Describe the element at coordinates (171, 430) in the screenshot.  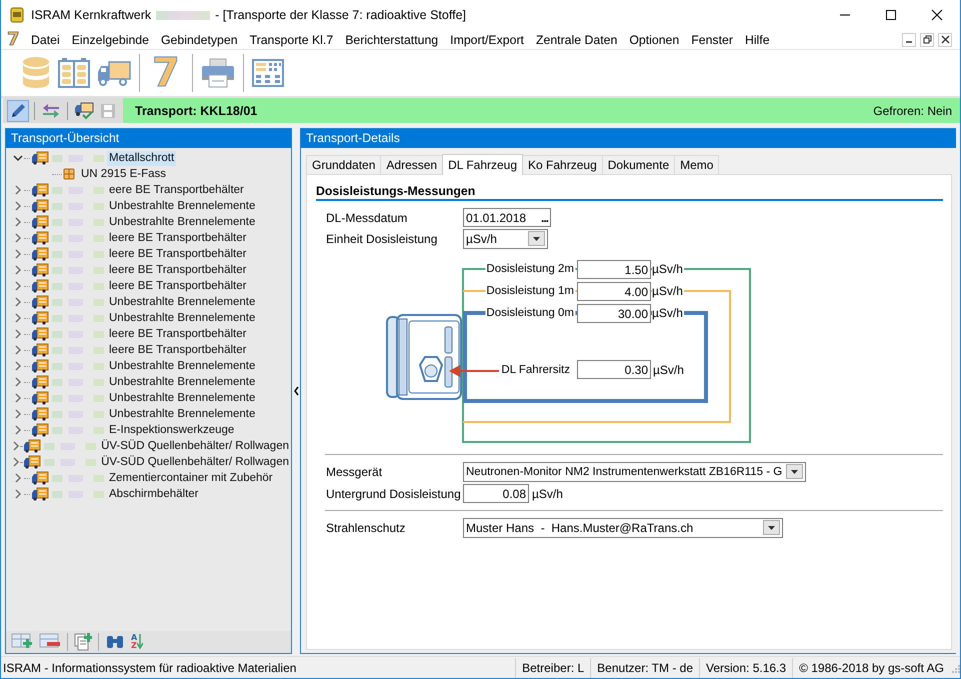
I see `tree-item: E-Inspektionswerkzeuge` at that location.